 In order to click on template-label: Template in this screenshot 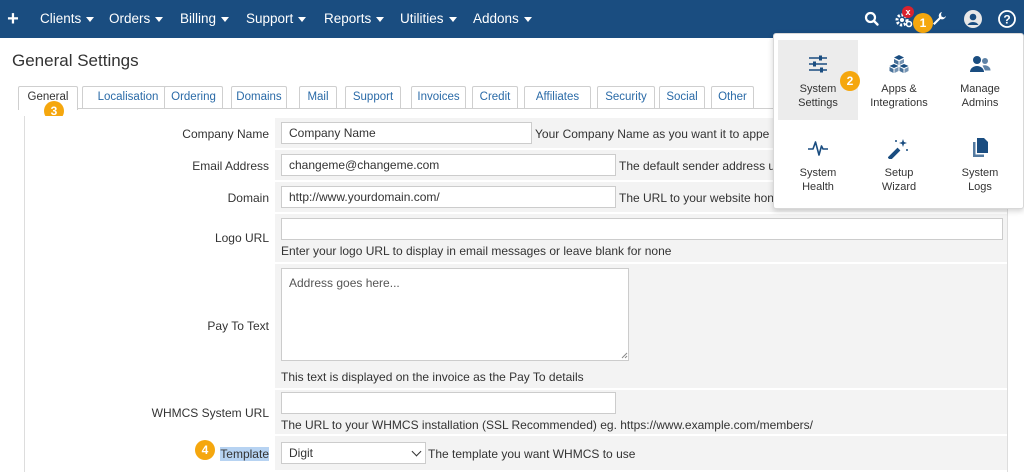, I will do `click(244, 454)`.